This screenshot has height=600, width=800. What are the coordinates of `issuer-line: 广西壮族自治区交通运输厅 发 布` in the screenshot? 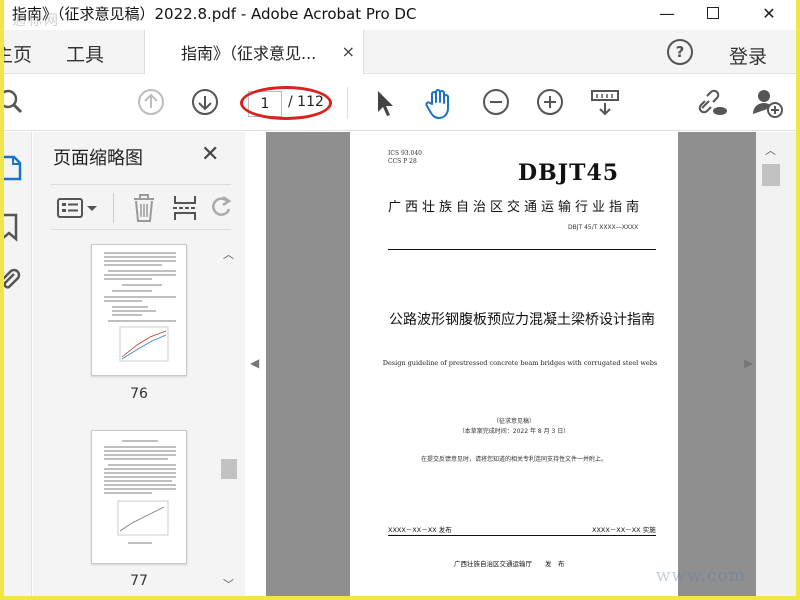 It's located at (509, 564).